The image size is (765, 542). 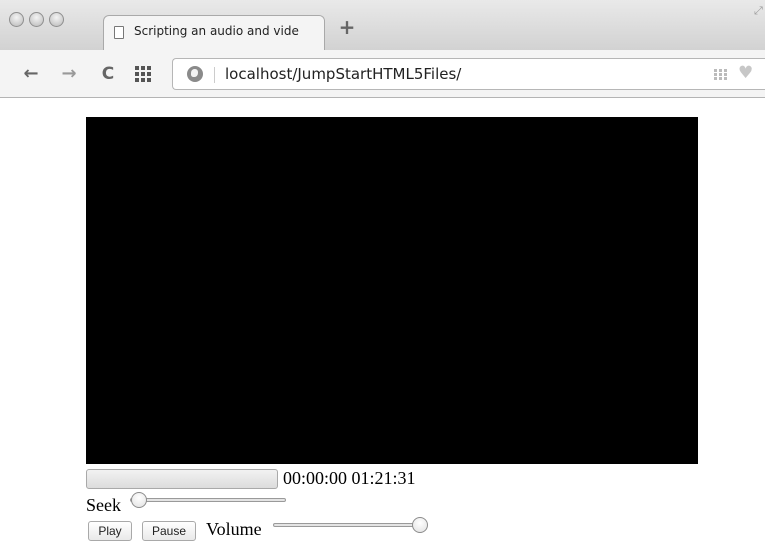 What do you see at coordinates (468, 74) in the screenshot?
I see `address-bar: localhost/JumpStartHTML5Files/ ♥` at bounding box center [468, 74].